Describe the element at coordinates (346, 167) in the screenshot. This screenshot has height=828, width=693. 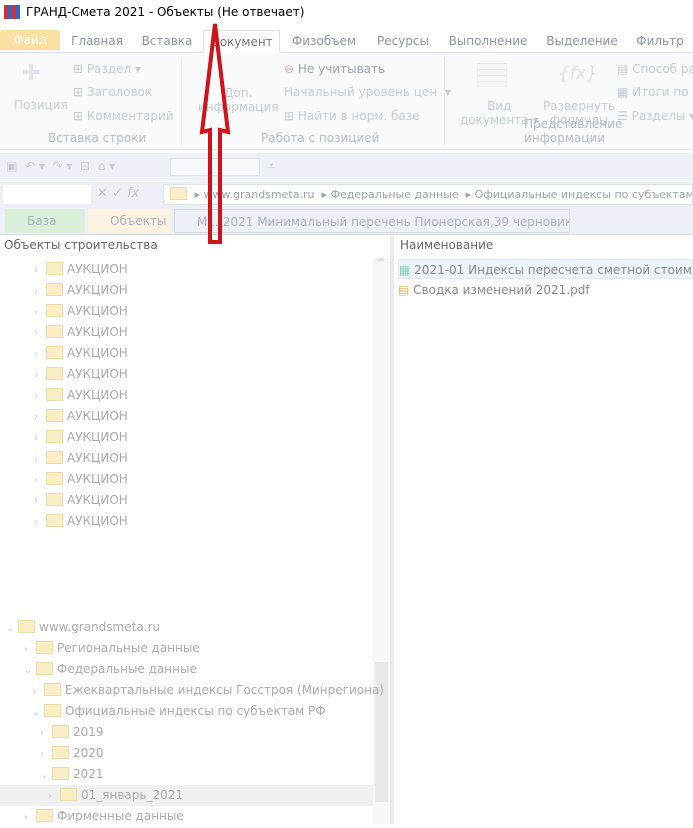
I see `quick-access-toolbar: ▣ ↶ ▾ ↷ ▾ ⊟ ⌂ ▾ ⩡` at that location.